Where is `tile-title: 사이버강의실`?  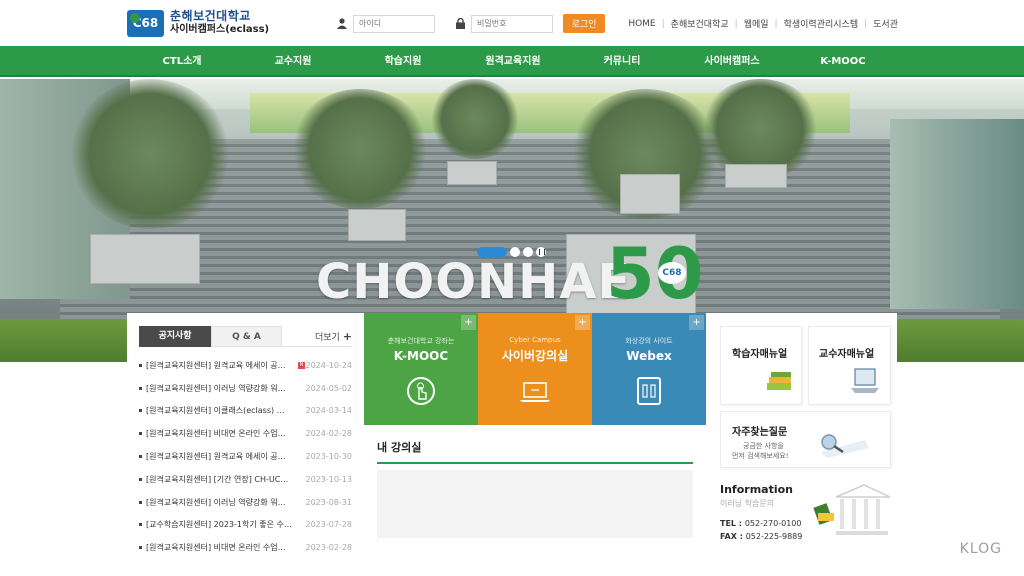
tile-title: 사이버강의실 is located at coordinates (535, 356).